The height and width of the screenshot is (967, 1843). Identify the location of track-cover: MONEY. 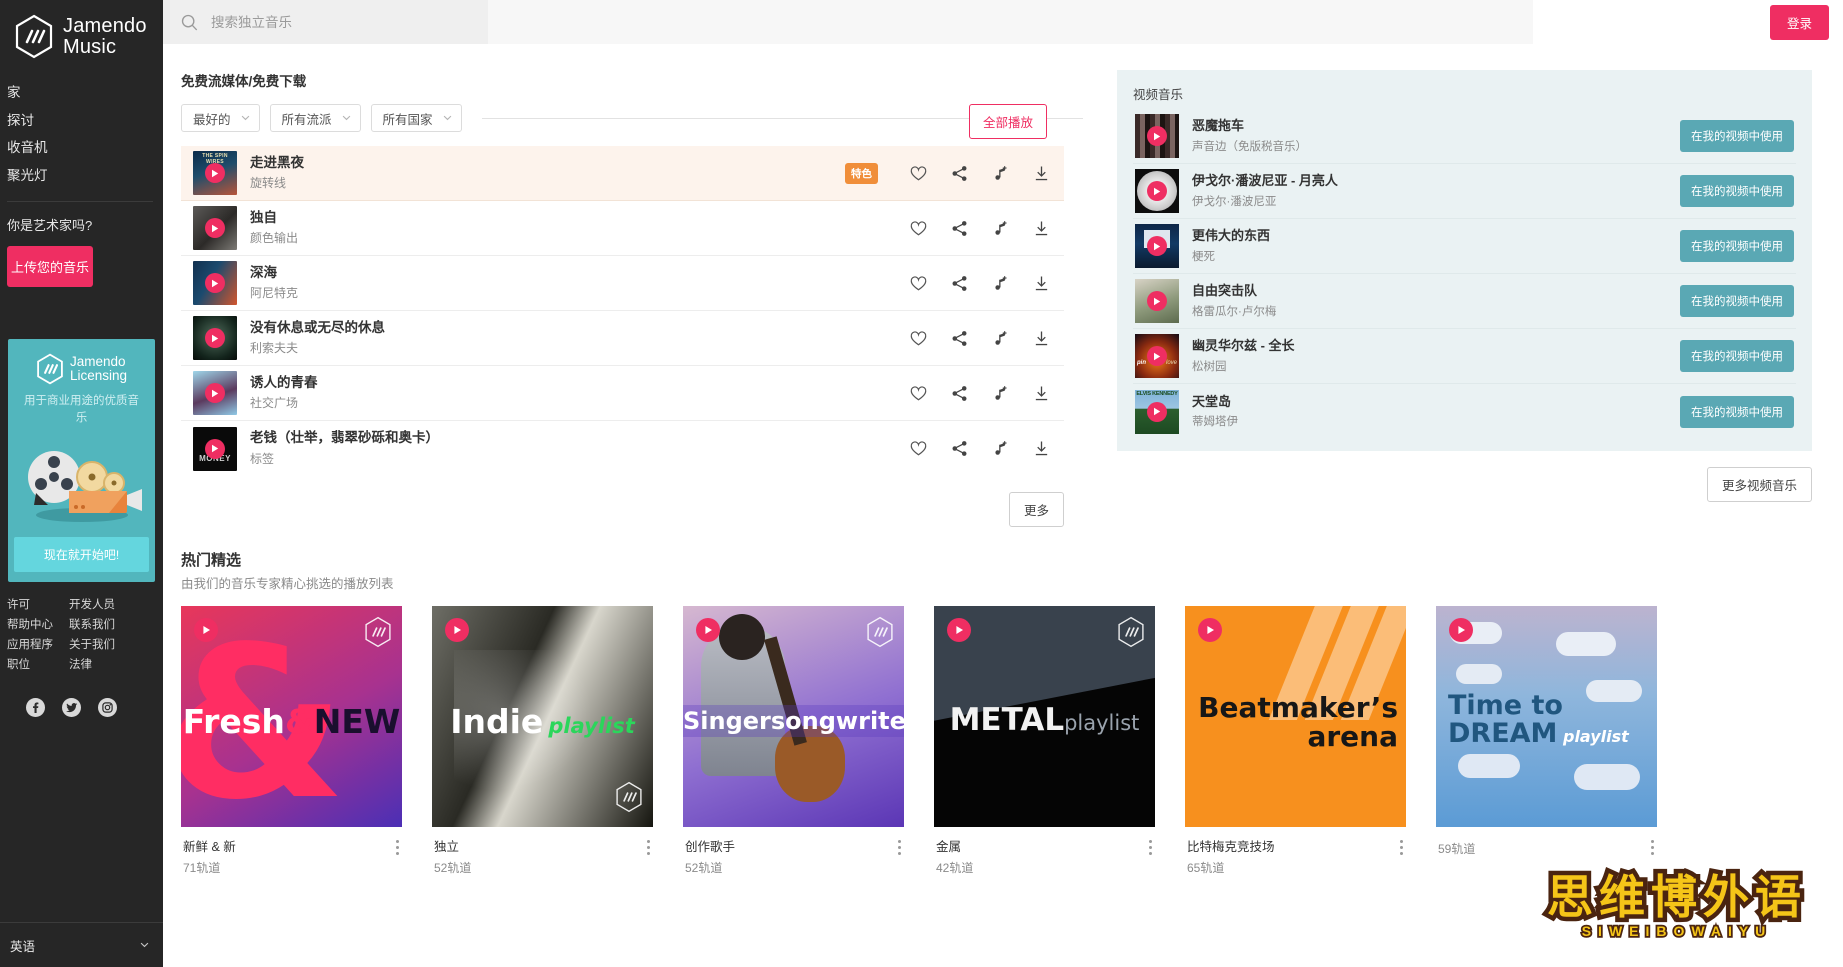
(215, 448).